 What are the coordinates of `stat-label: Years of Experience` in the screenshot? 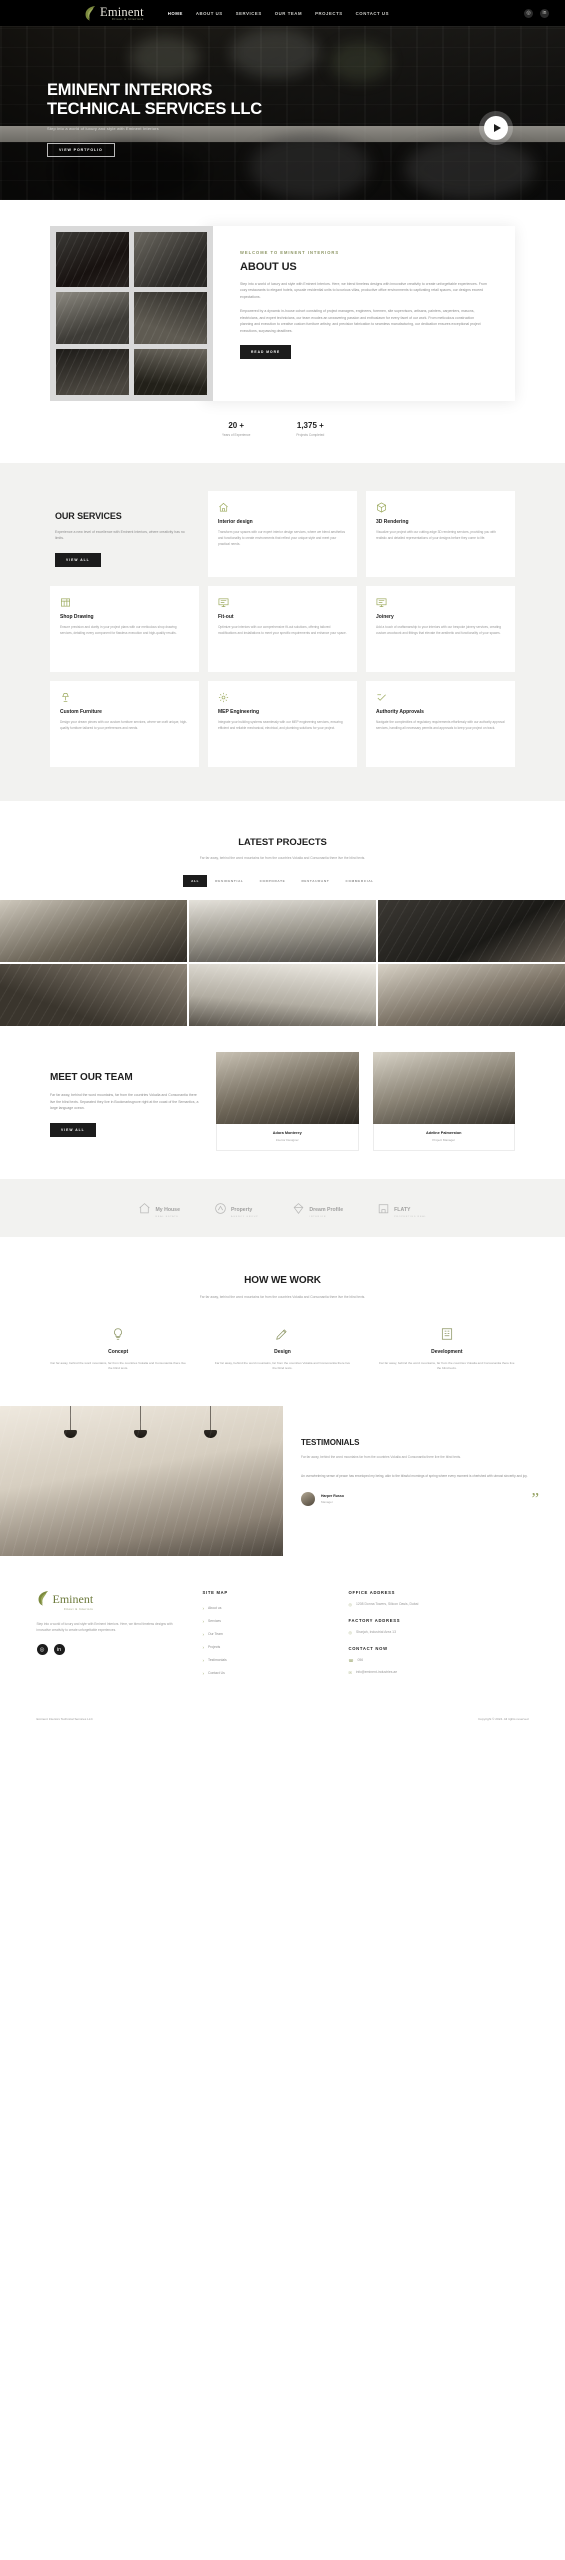 It's located at (236, 435).